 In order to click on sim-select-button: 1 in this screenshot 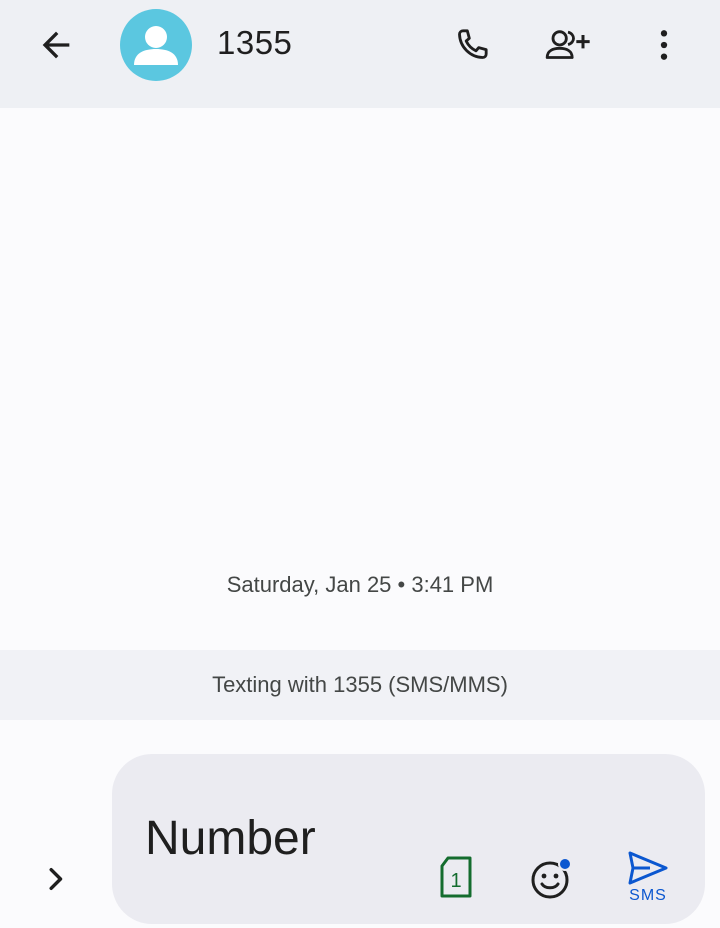, I will do `click(456, 878)`.